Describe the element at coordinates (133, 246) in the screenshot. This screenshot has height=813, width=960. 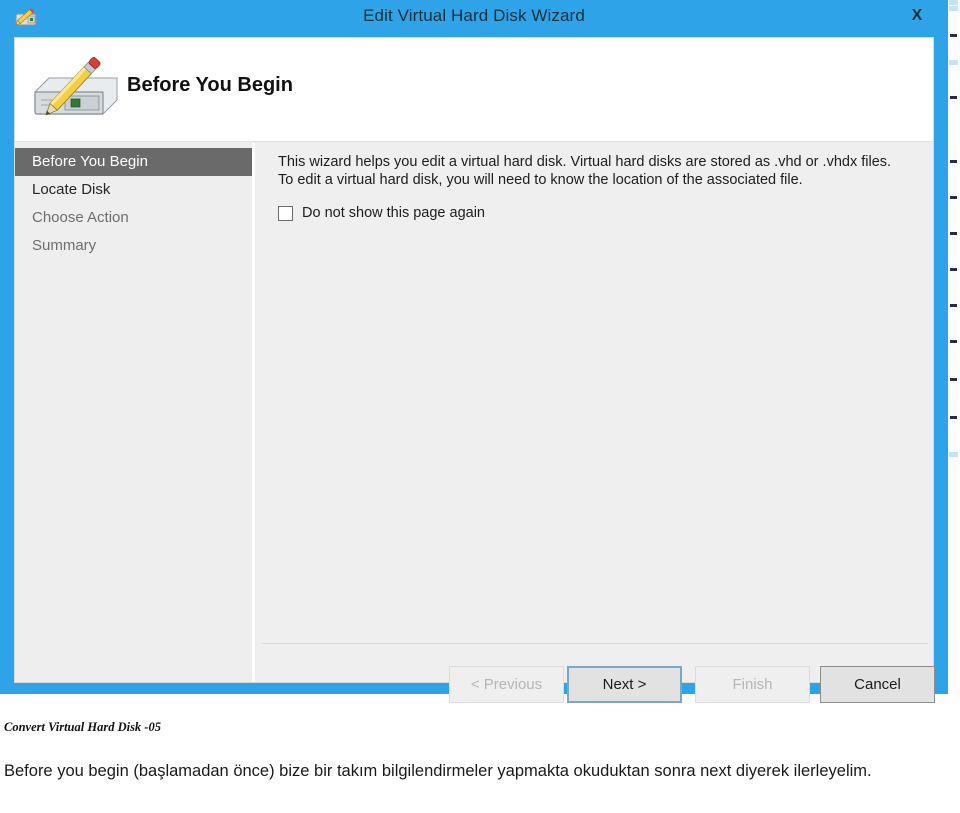
I see `sidebar-item-summary: Summary` at that location.